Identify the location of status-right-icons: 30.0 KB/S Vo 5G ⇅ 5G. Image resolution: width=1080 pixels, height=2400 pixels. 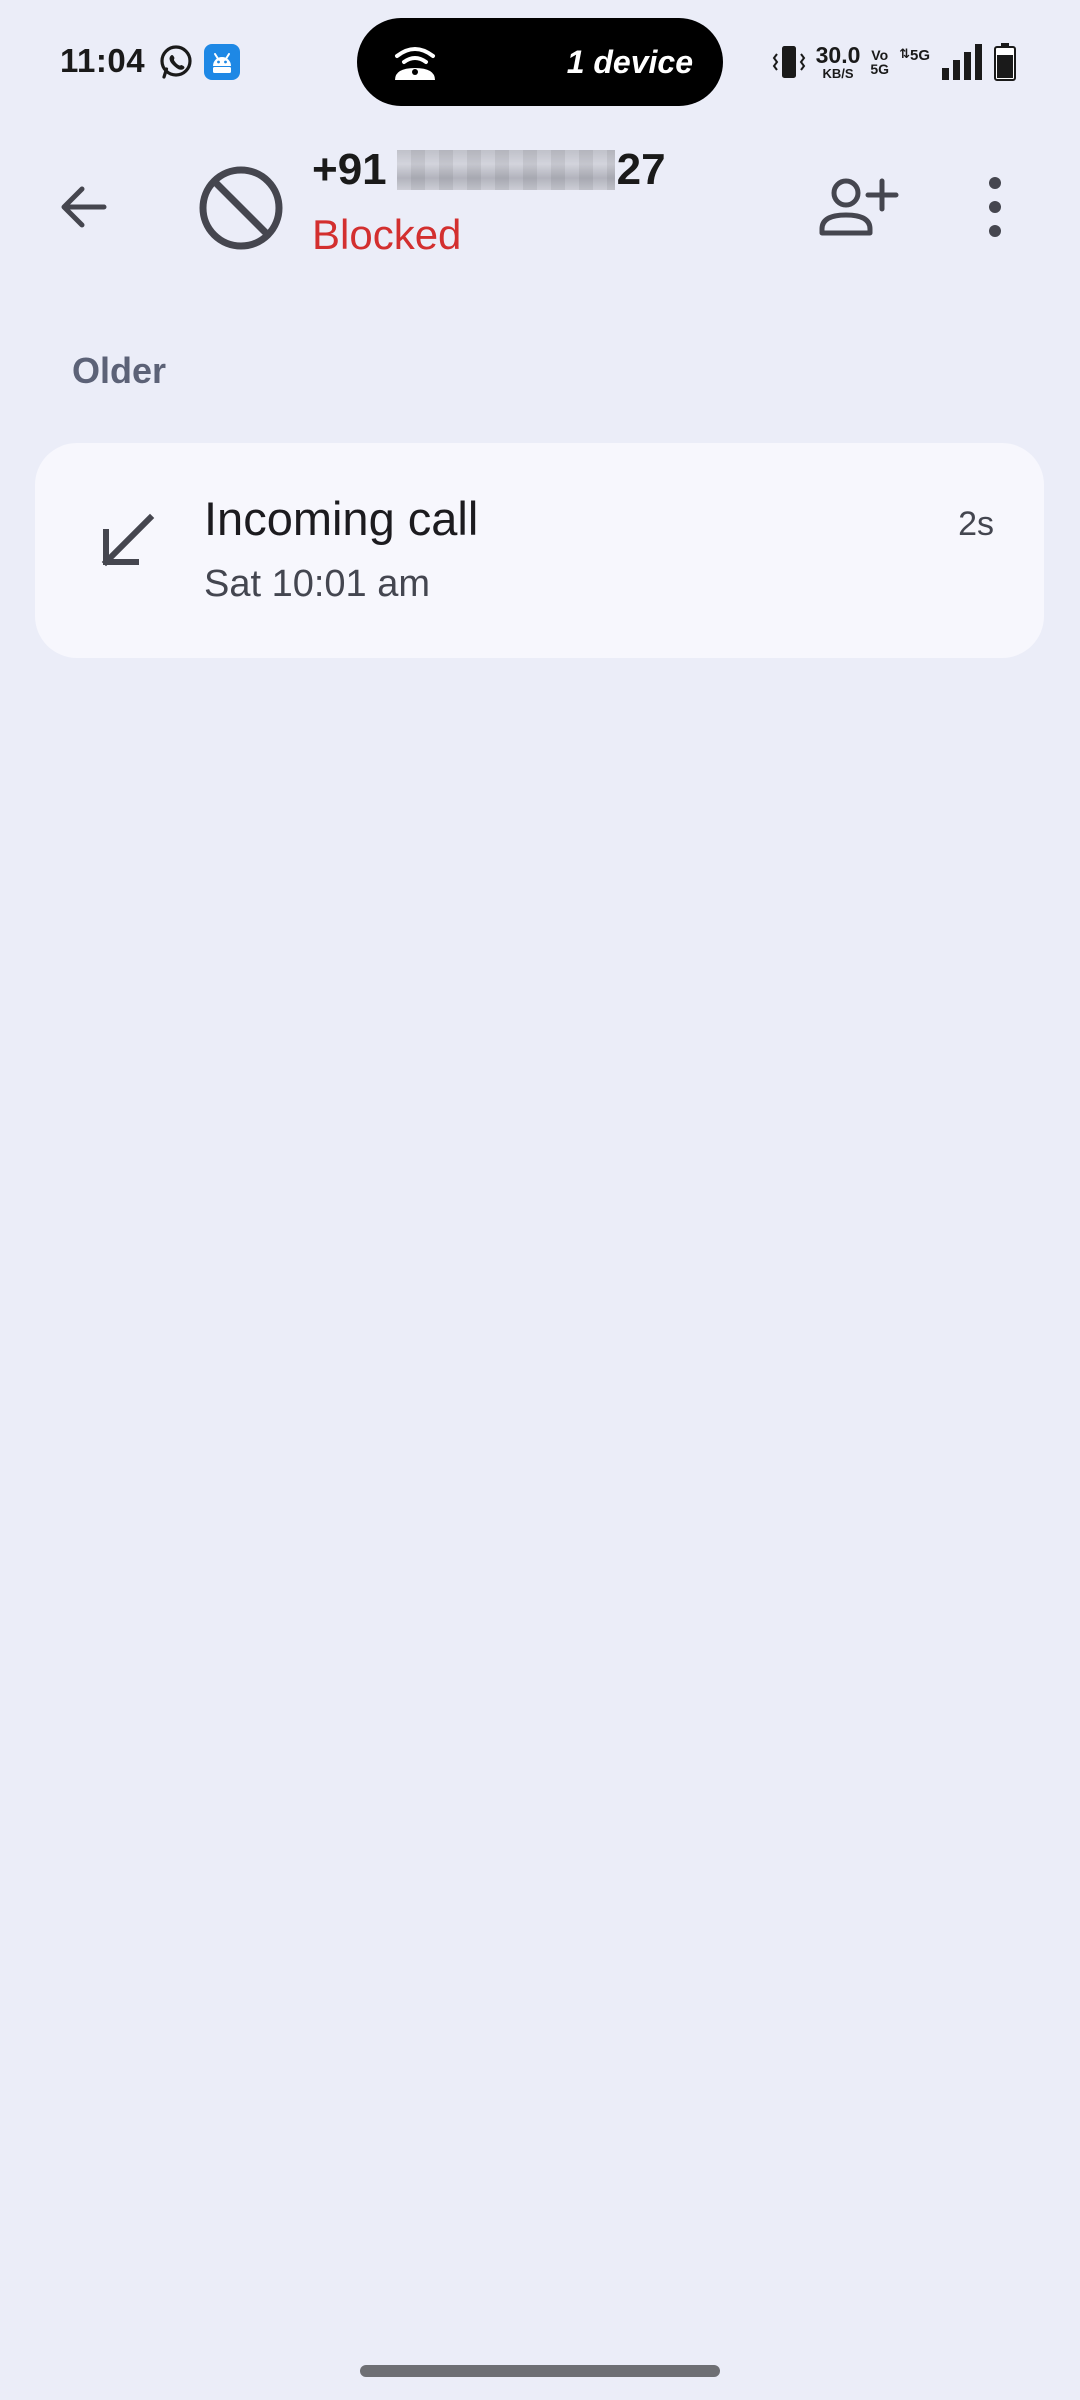
(894, 62).